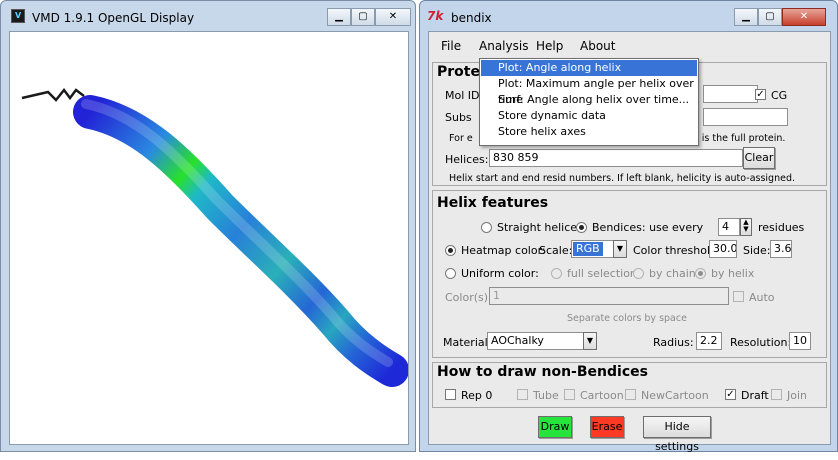  I want to click on helices-input: 830 859, so click(616, 158).